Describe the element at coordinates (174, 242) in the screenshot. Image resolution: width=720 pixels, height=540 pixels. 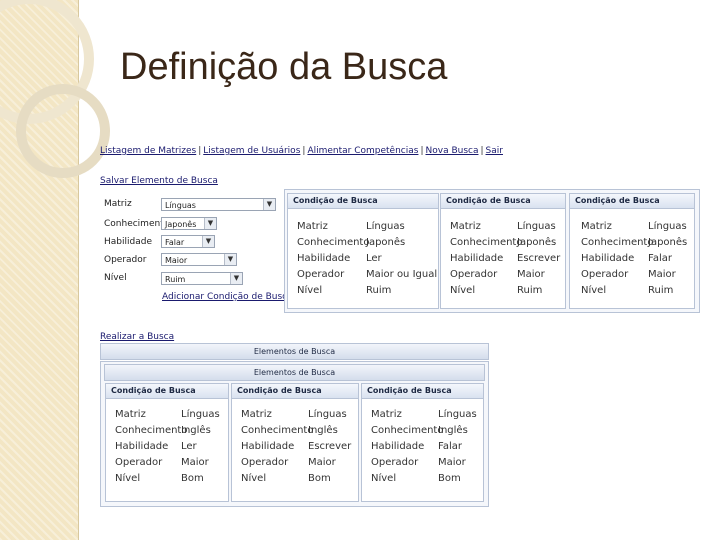
I see `habilidade-select-value: Falar` at that location.